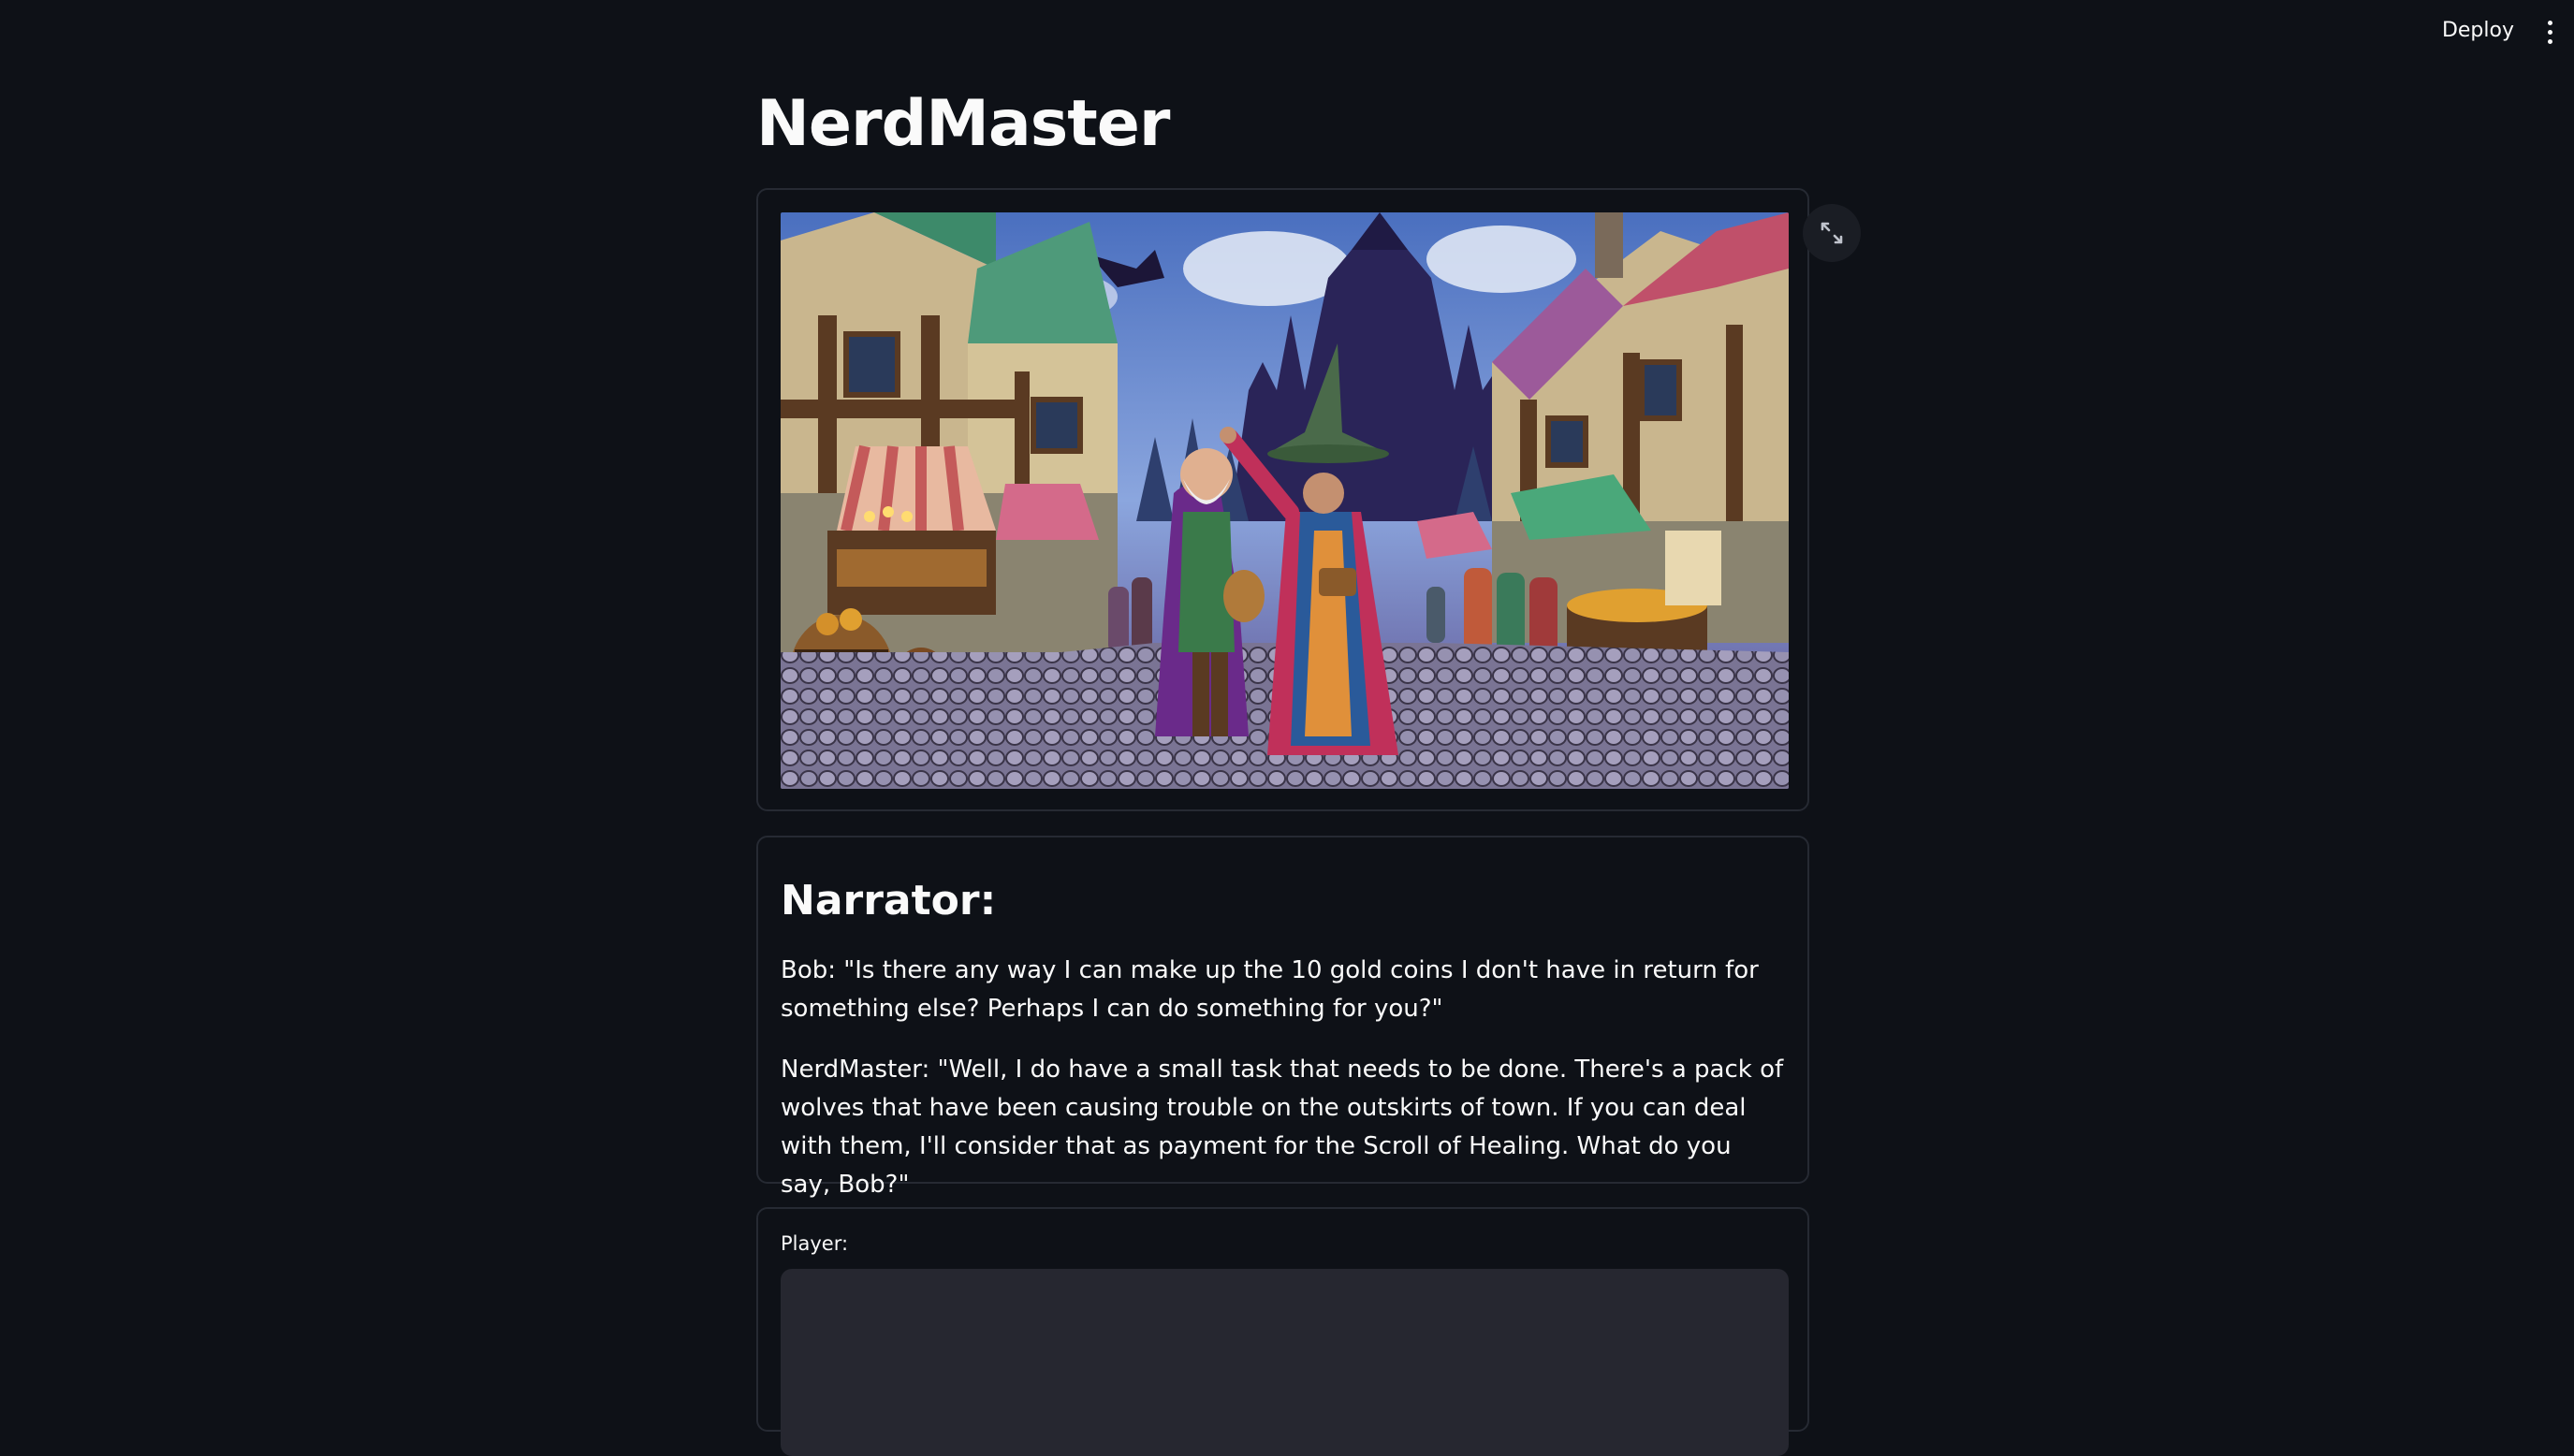 Image resolution: width=2574 pixels, height=1456 pixels. I want to click on top-toolbar: Deploy, so click(1287, 33).